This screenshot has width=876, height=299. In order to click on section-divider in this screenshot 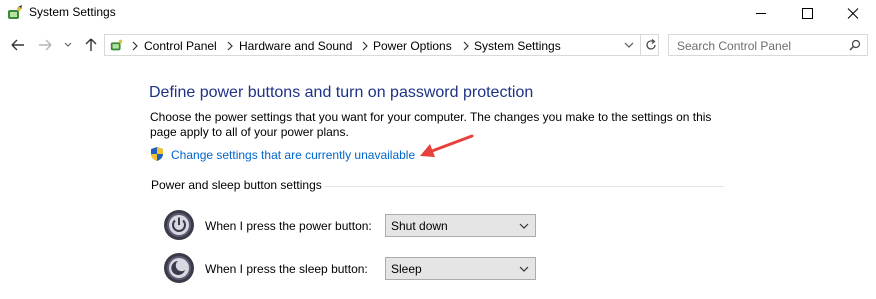, I will do `click(524, 186)`.